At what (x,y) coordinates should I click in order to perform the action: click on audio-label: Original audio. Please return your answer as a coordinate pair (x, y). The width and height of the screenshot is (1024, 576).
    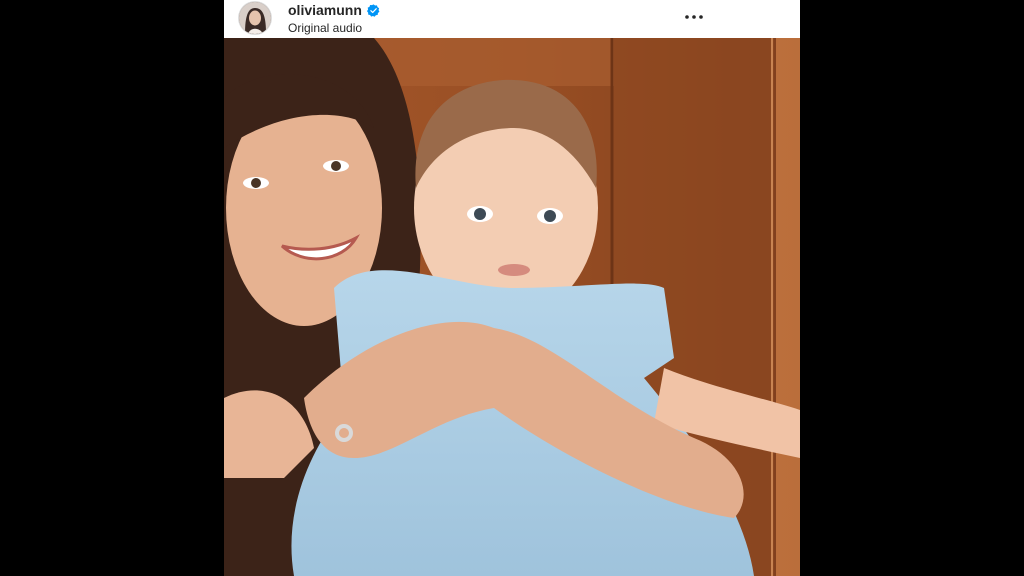
    Looking at the image, I should click on (325, 28).